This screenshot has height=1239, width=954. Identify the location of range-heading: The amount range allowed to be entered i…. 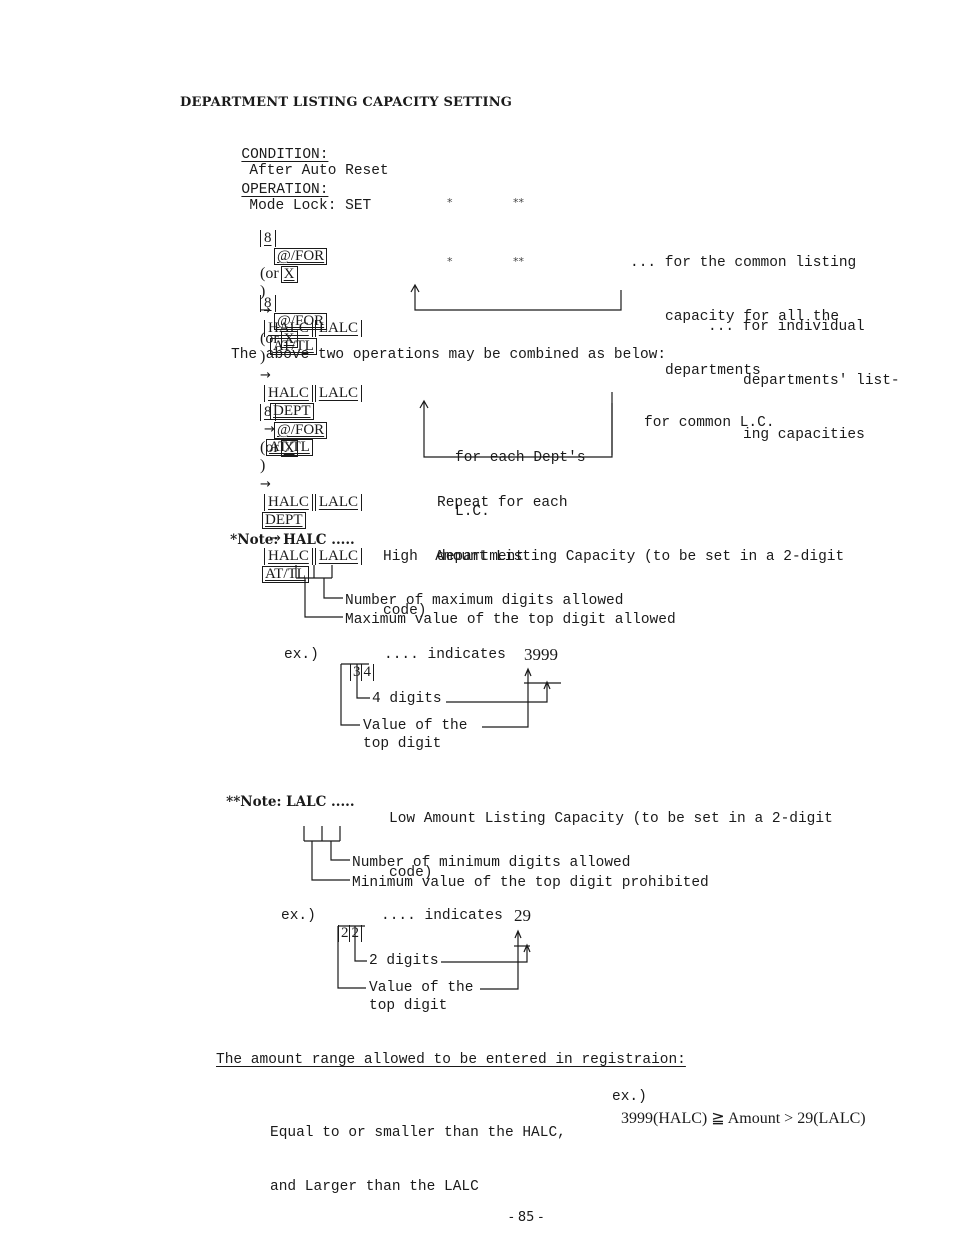
(451, 1060).